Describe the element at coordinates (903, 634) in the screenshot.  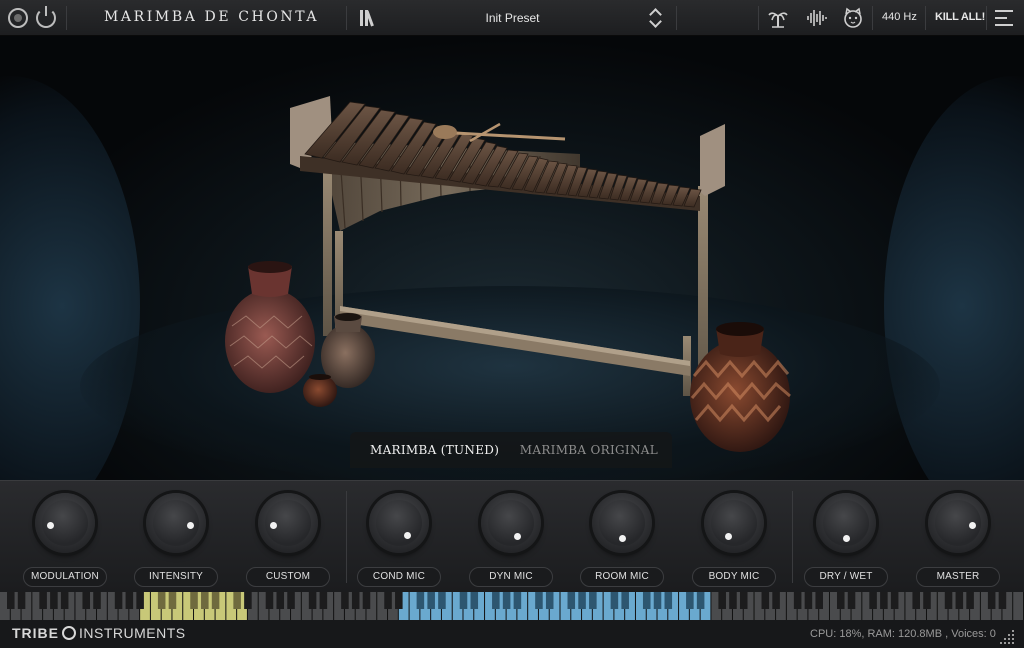
I see `performance-stats: CPU: 18%, RAM: 120.8MB , Voices: 0` at that location.